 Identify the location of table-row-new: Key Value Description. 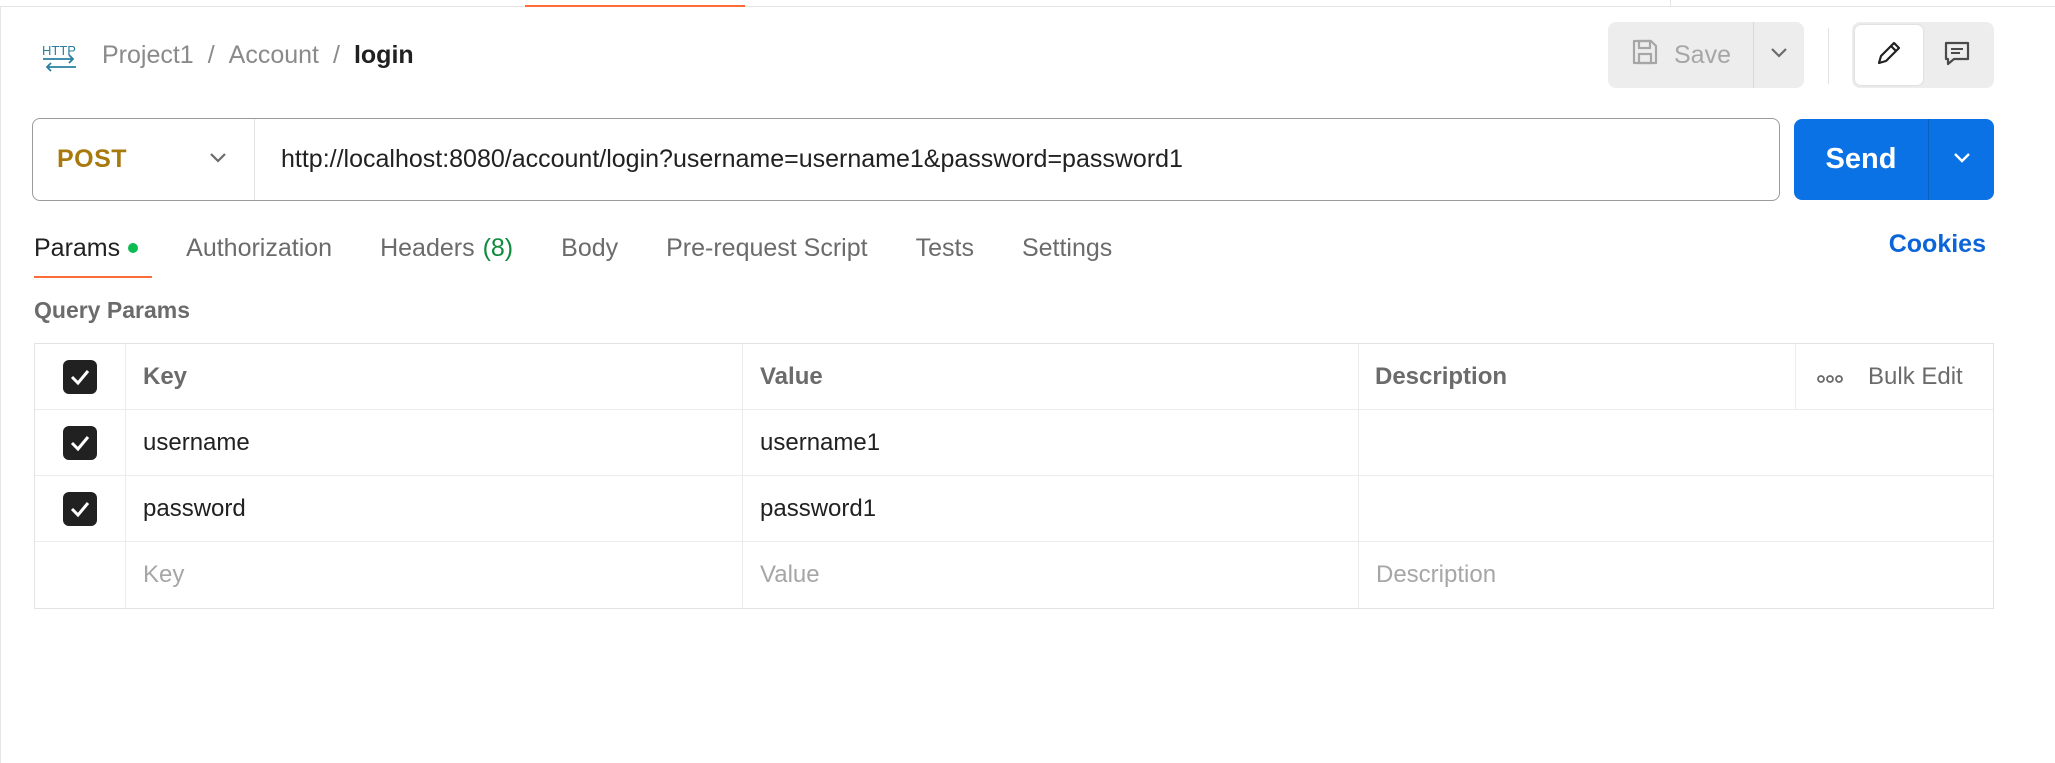
(1014, 575).